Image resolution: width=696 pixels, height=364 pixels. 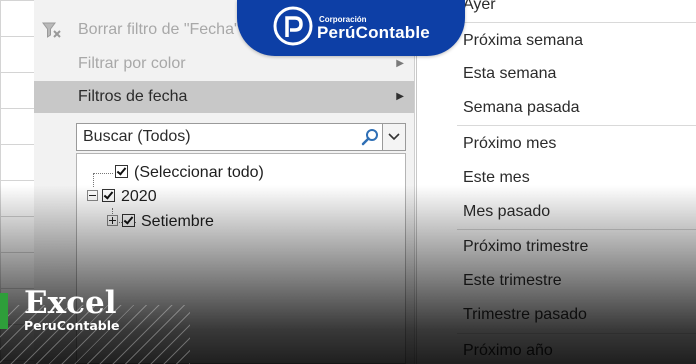 What do you see at coordinates (370, 137) in the screenshot?
I see `search-icon` at bounding box center [370, 137].